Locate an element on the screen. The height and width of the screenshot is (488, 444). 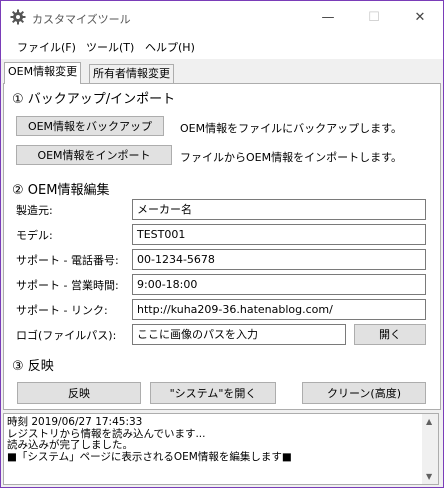
backup-oem-button: OEM情報をバックアップ is located at coordinates (90, 126).